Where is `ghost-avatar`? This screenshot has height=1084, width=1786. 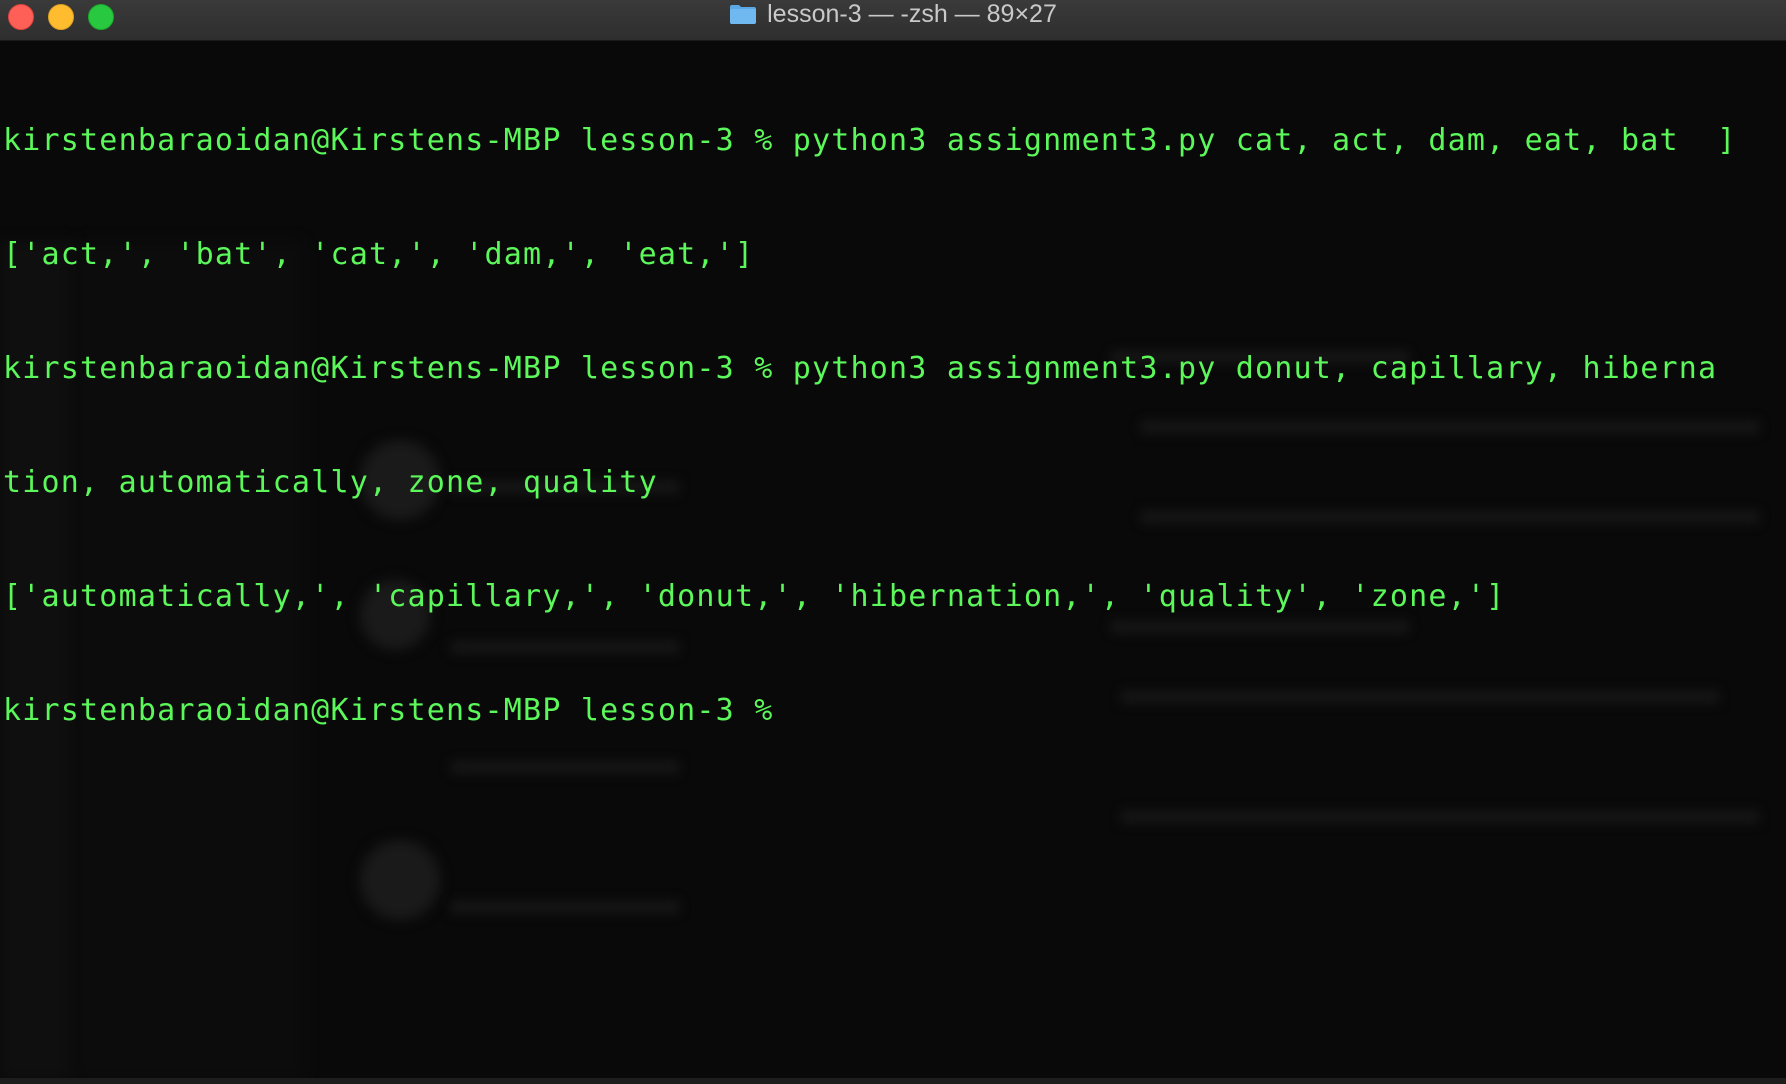 ghost-avatar is located at coordinates (400, 880).